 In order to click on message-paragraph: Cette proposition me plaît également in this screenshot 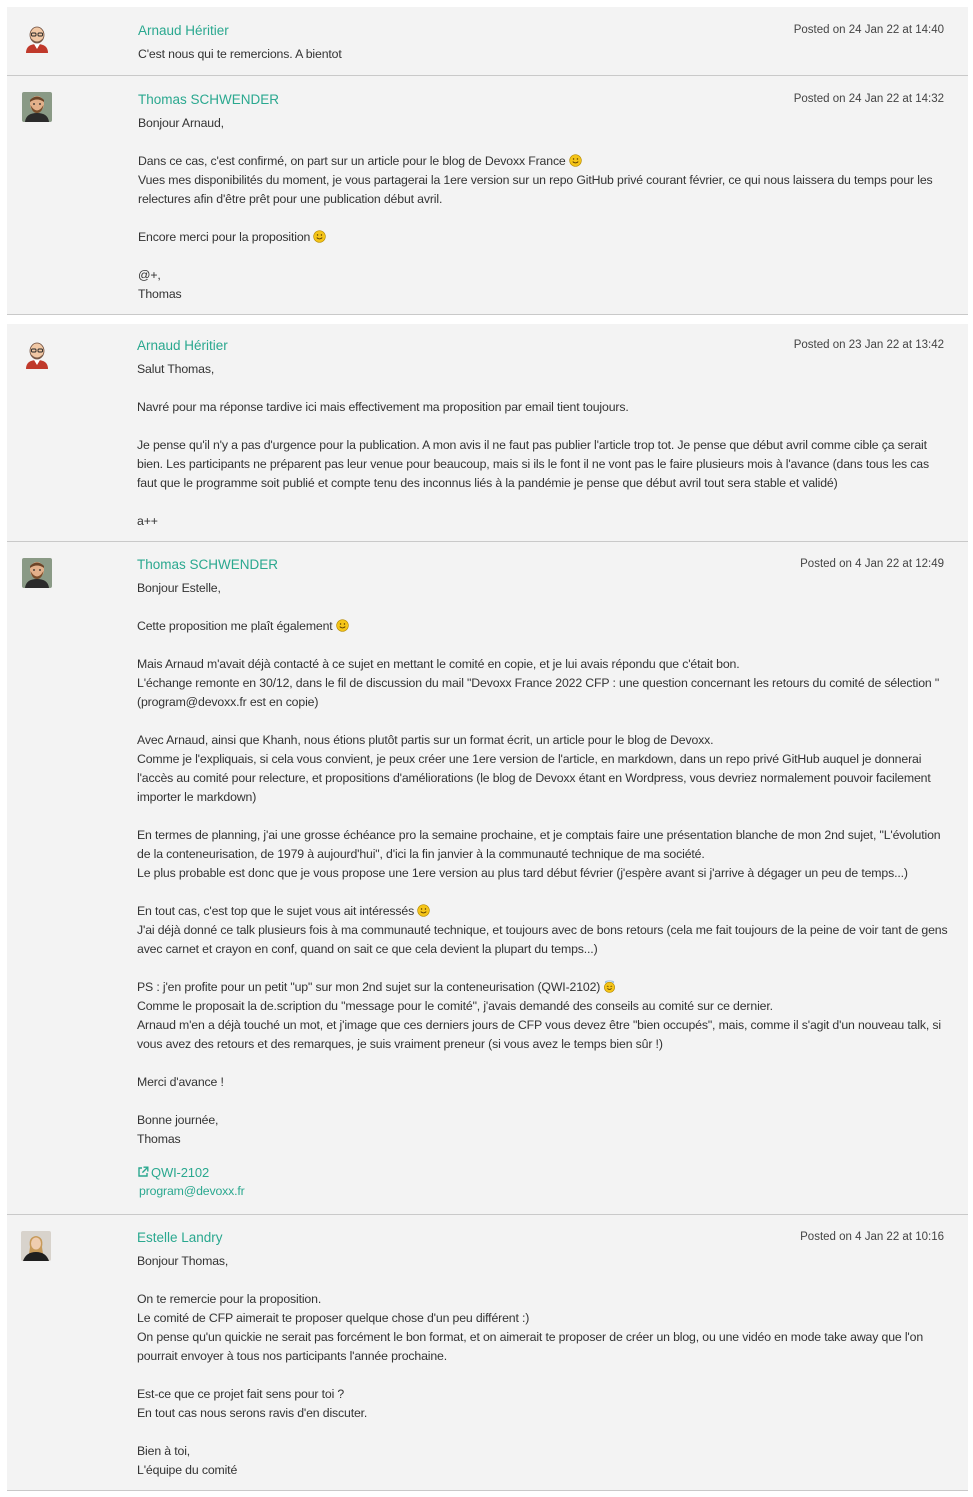, I will do `click(542, 626)`.